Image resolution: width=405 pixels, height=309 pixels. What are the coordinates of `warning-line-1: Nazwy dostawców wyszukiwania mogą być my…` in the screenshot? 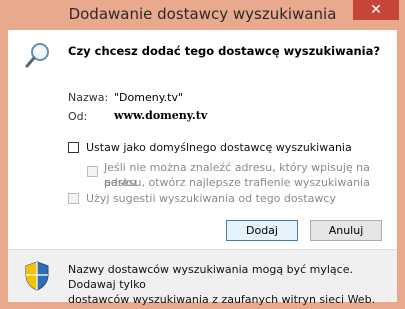 It's located at (210, 277).